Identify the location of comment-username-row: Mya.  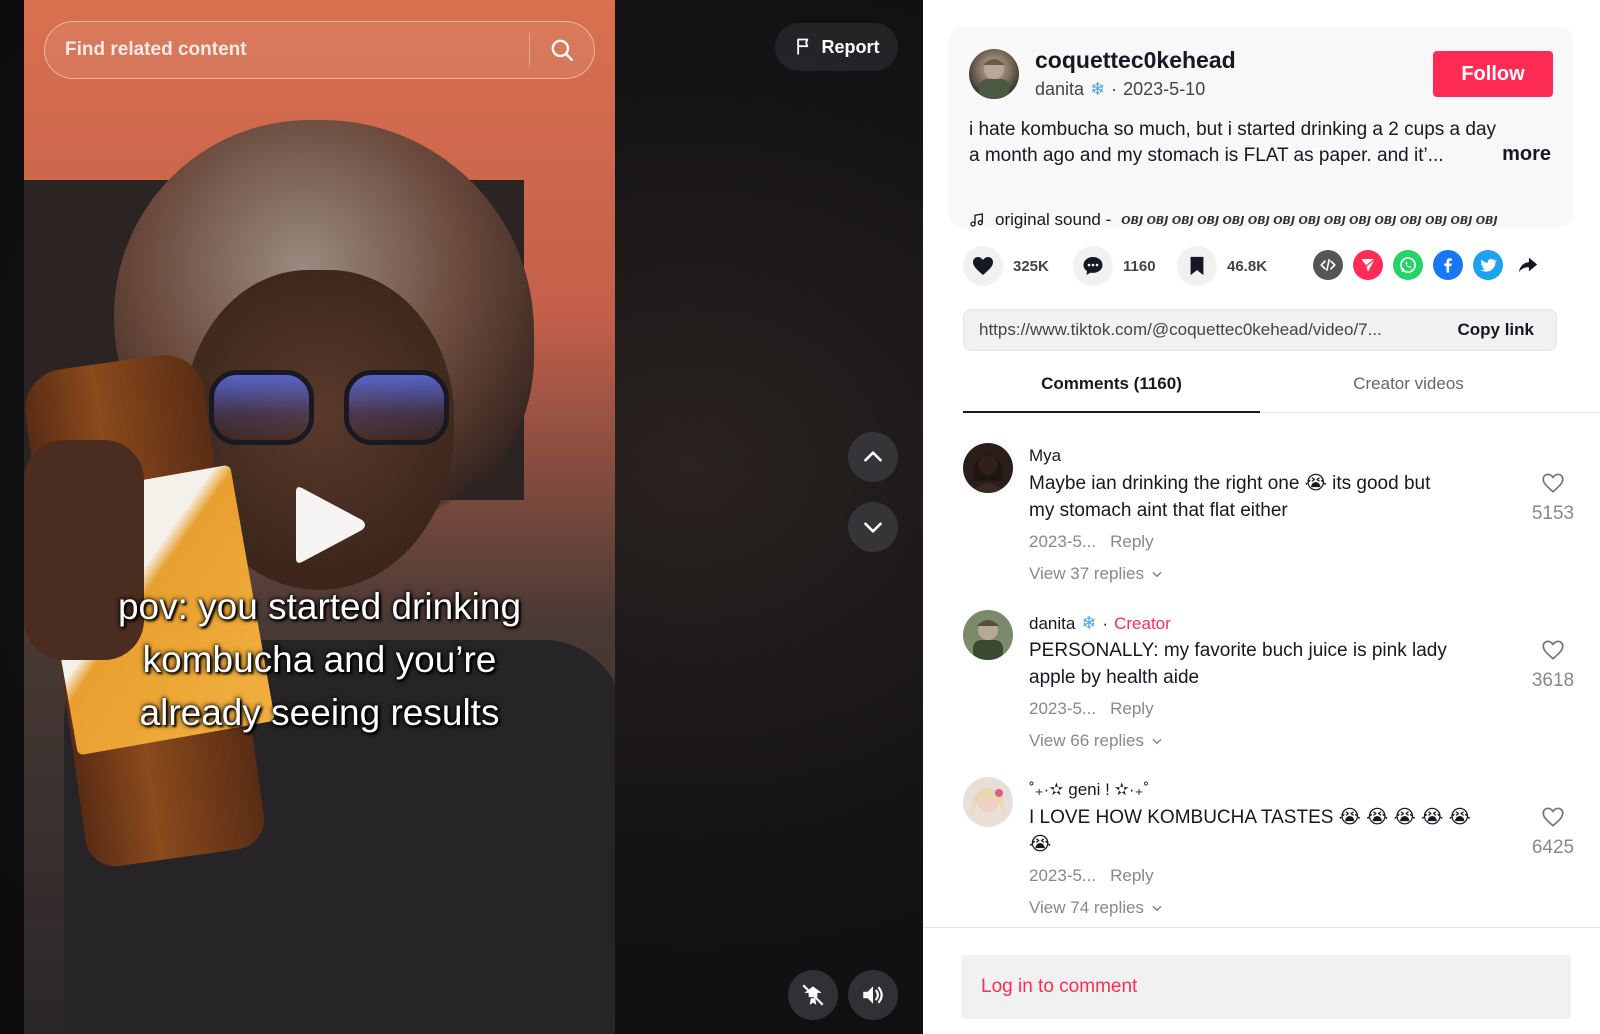
(1045, 456).